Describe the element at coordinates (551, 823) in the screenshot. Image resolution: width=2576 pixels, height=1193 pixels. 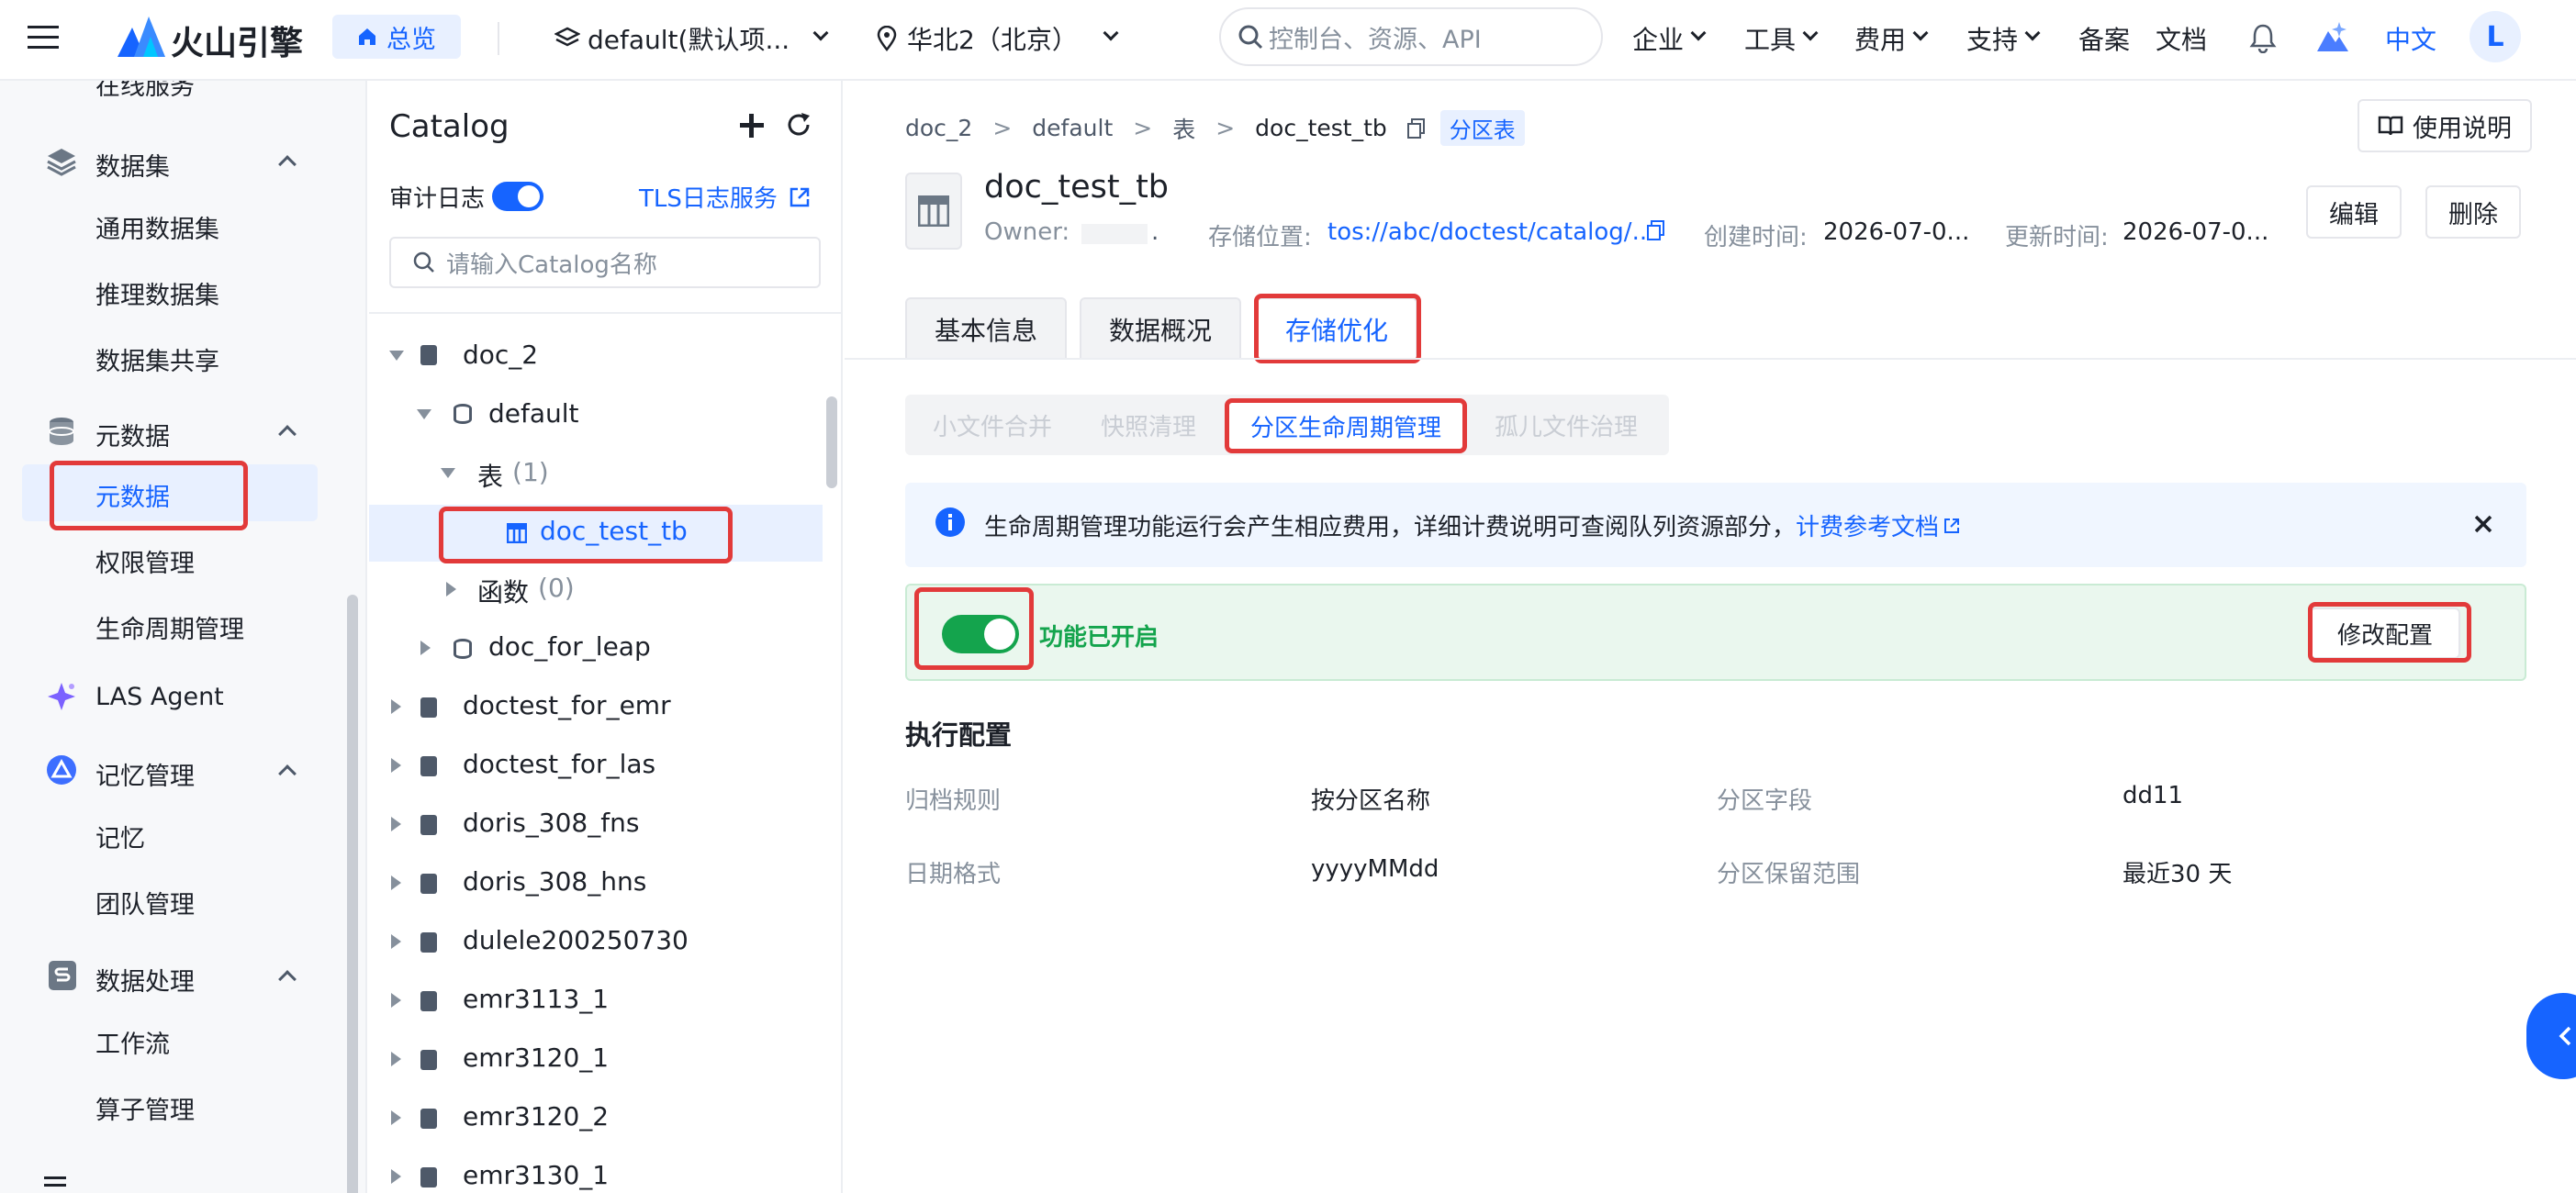
I see `tree-node-catalog: doris_308_fns` at that location.